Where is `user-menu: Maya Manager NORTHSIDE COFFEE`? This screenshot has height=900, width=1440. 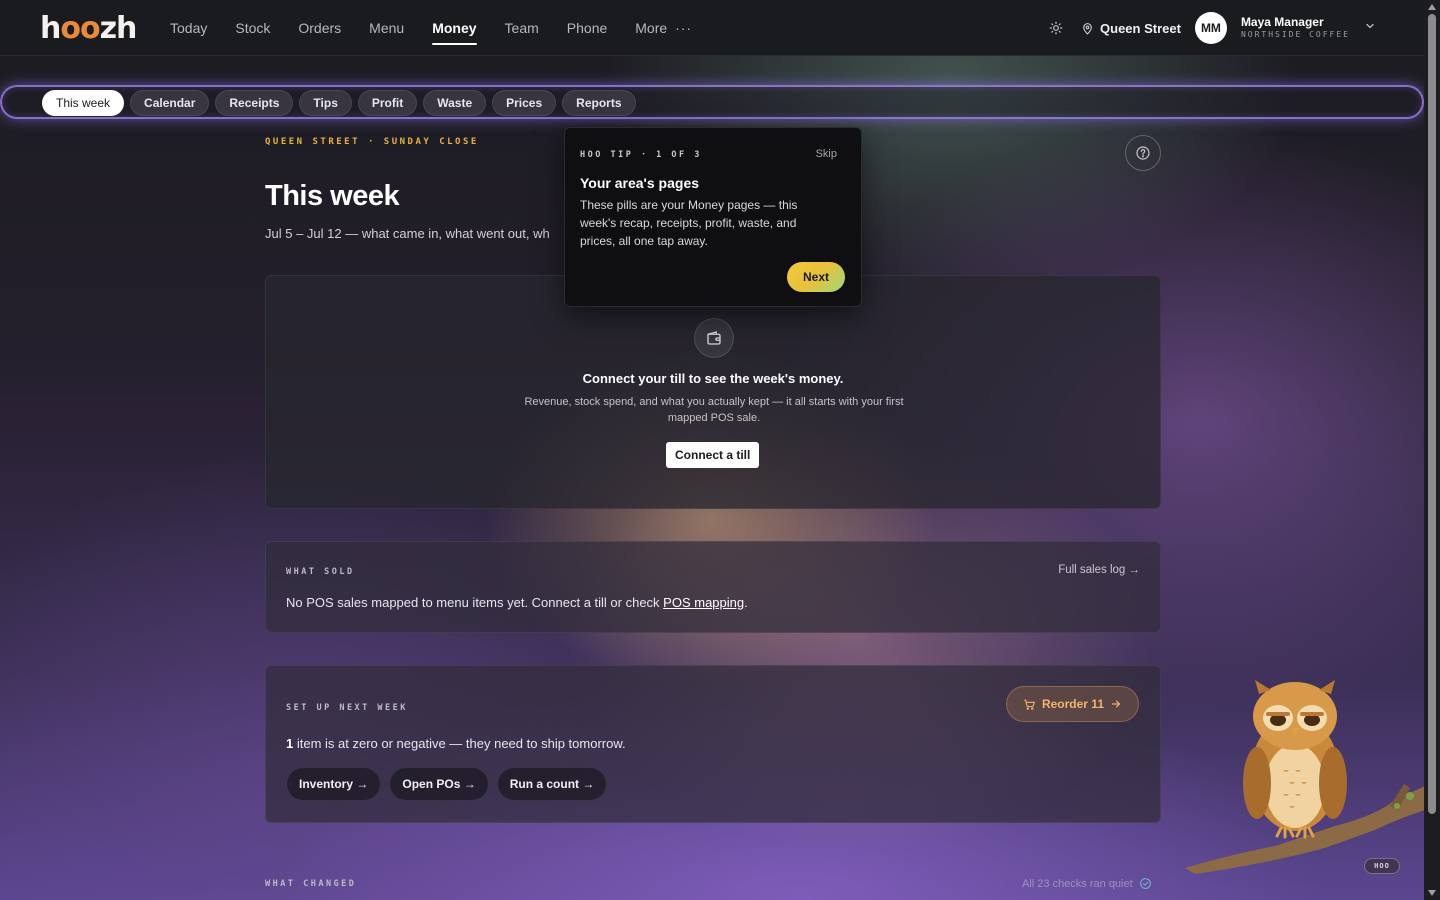 user-menu: Maya Manager NORTHSIDE COFFEE is located at coordinates (1295, 27).